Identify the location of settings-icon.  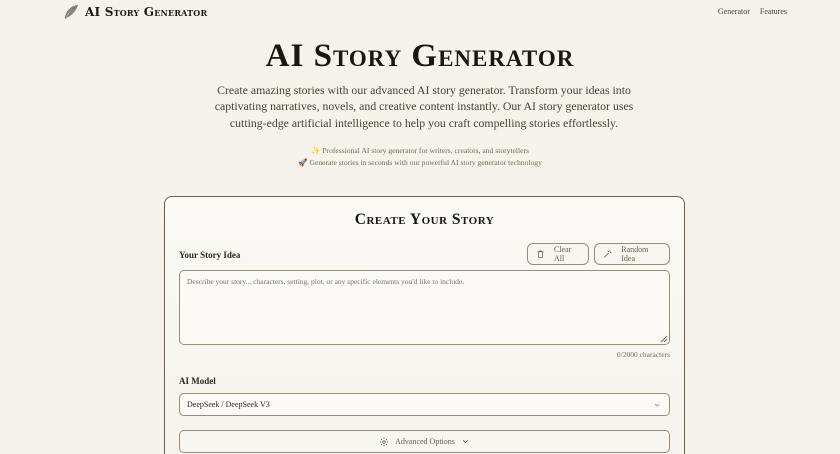
(384, 441).